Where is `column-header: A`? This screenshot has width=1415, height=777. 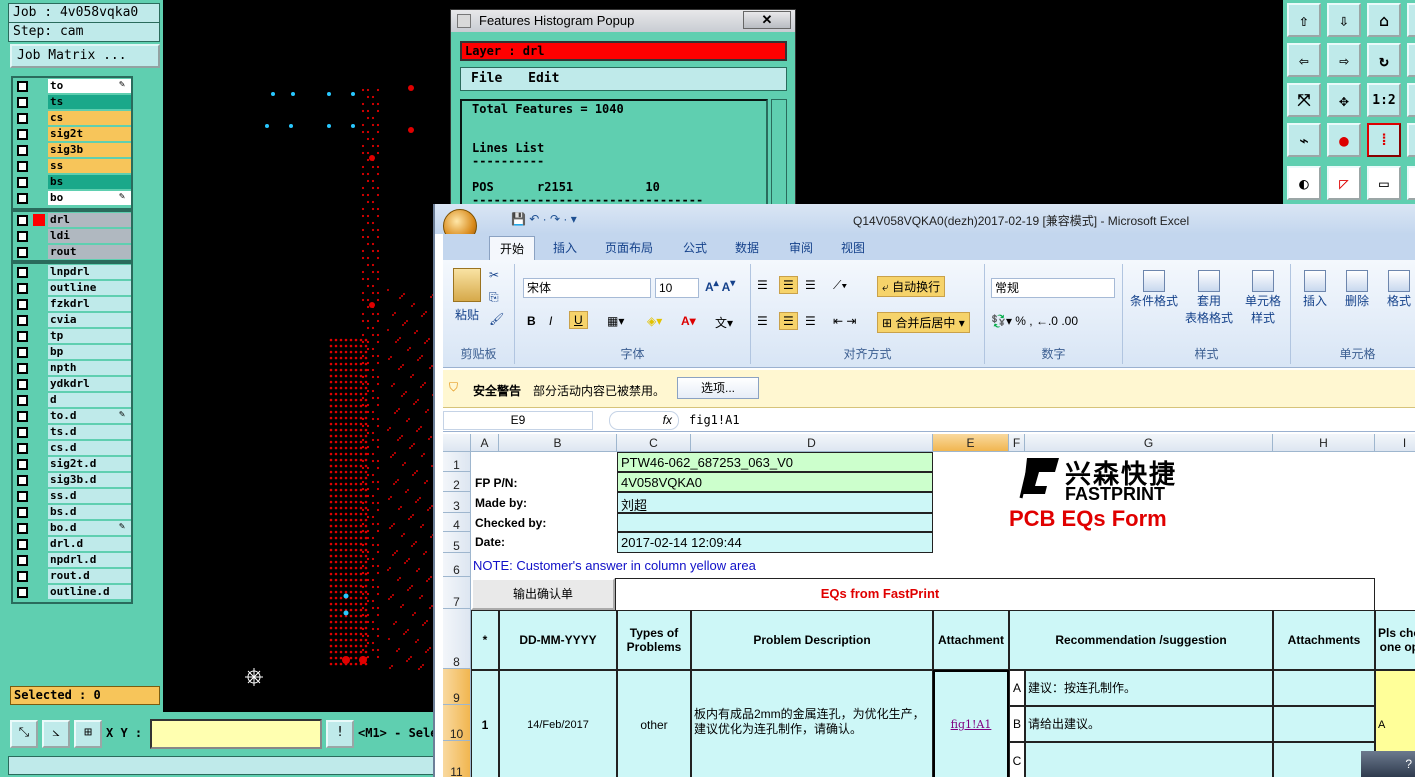 column-header: A is located at coordinates (485, 443).